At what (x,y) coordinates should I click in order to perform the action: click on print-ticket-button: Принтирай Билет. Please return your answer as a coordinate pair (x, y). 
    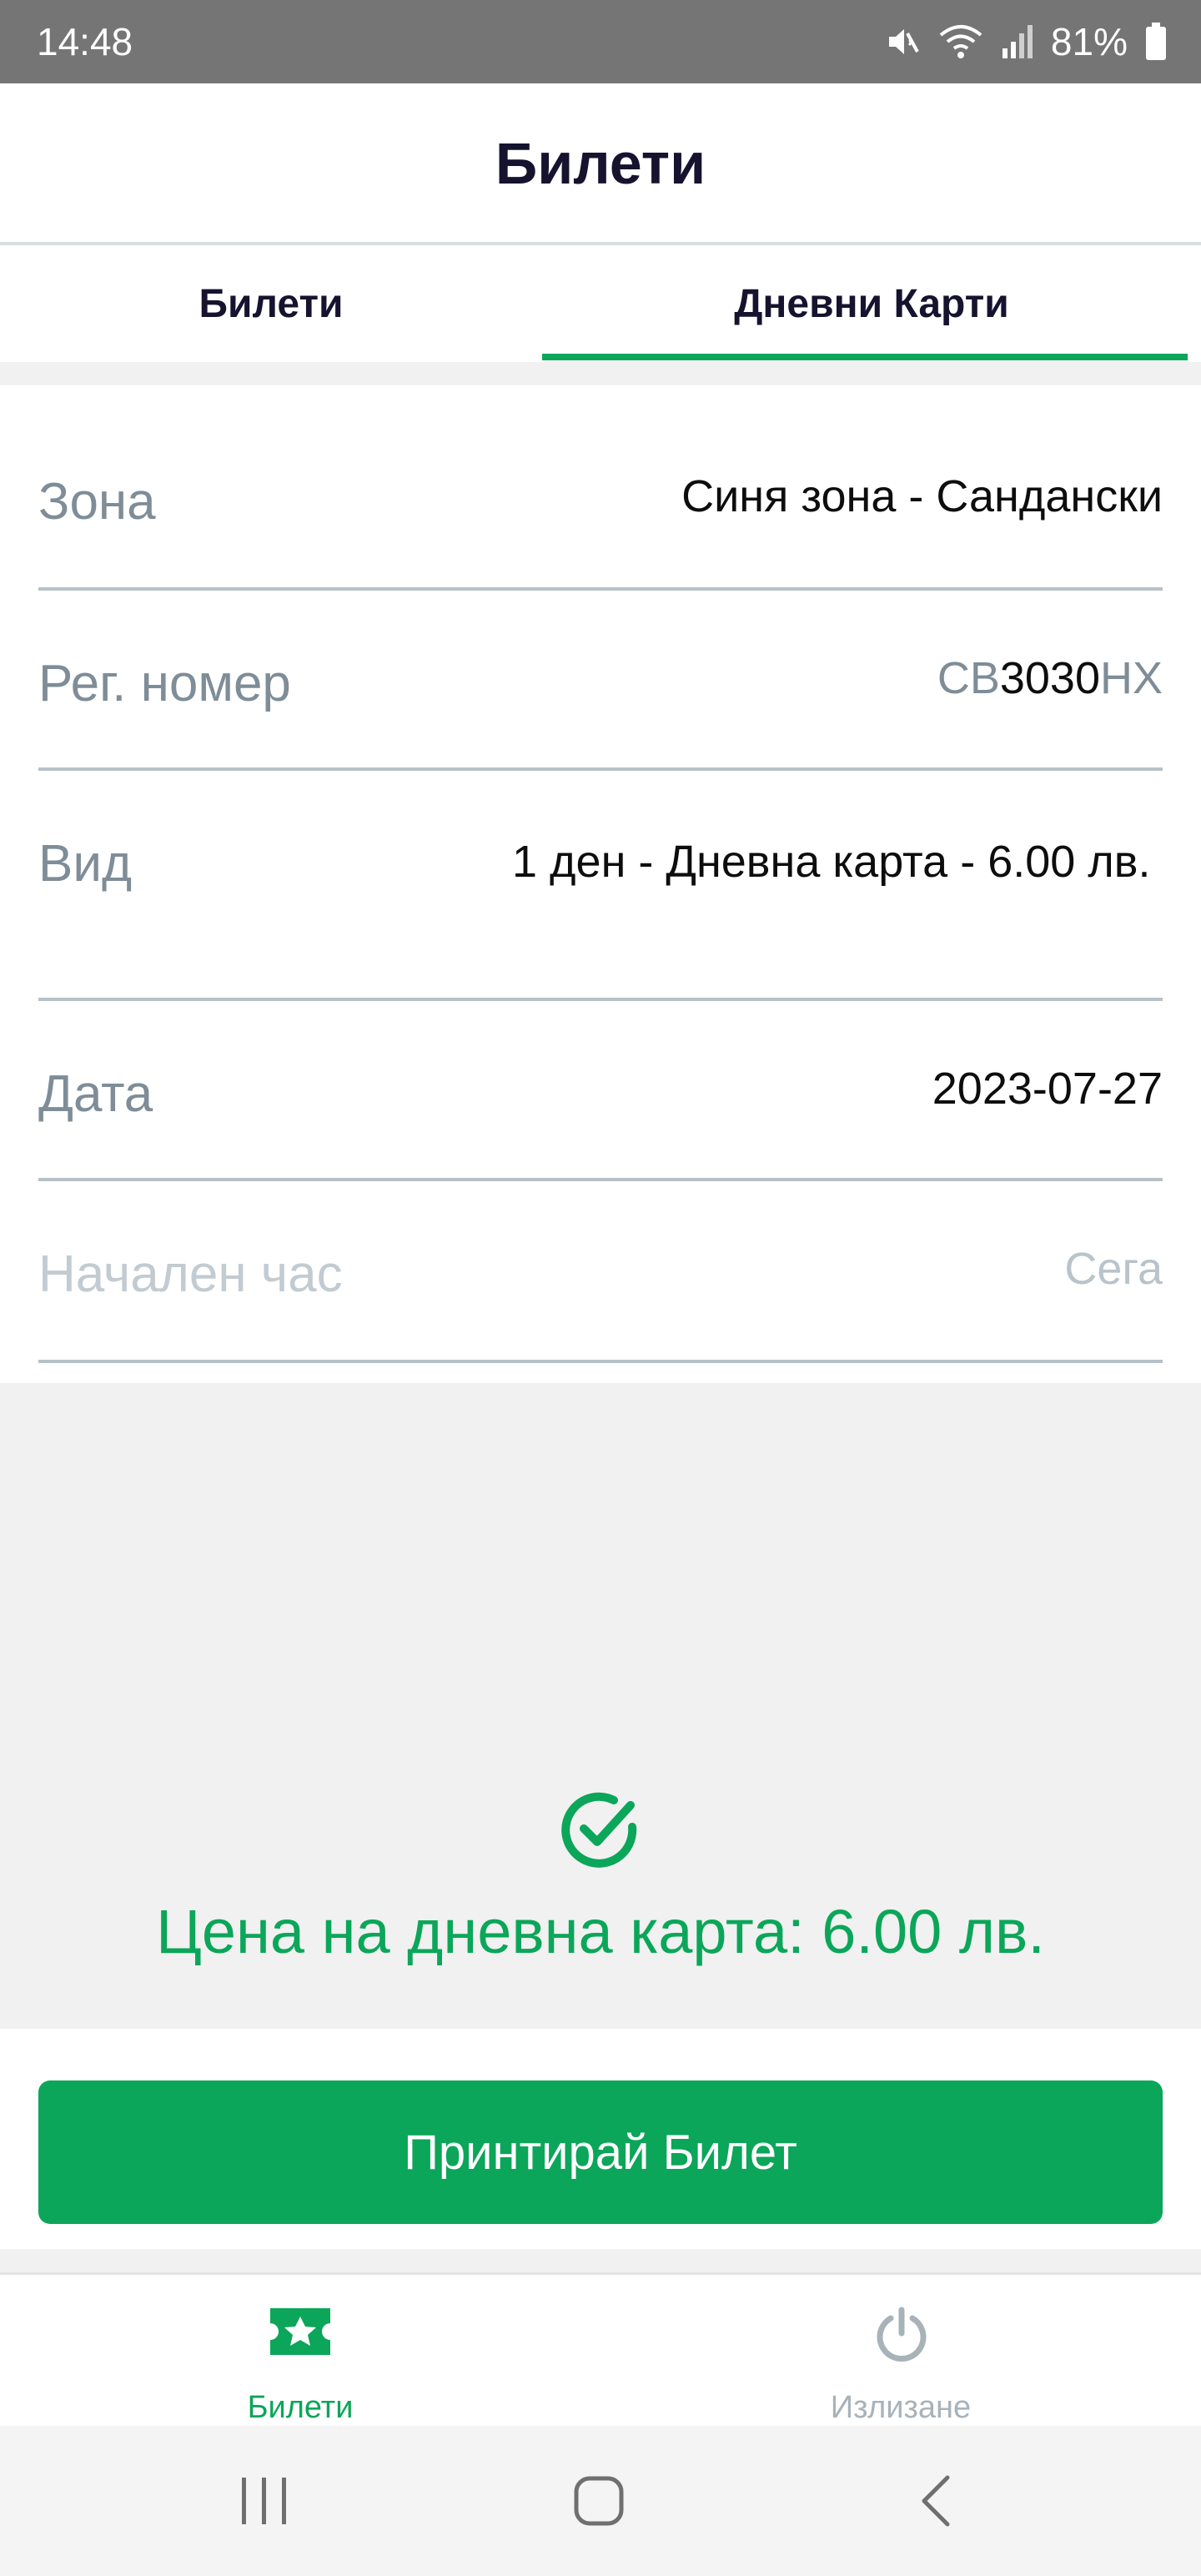
    Looking at the image, I should click on (601, 2152).